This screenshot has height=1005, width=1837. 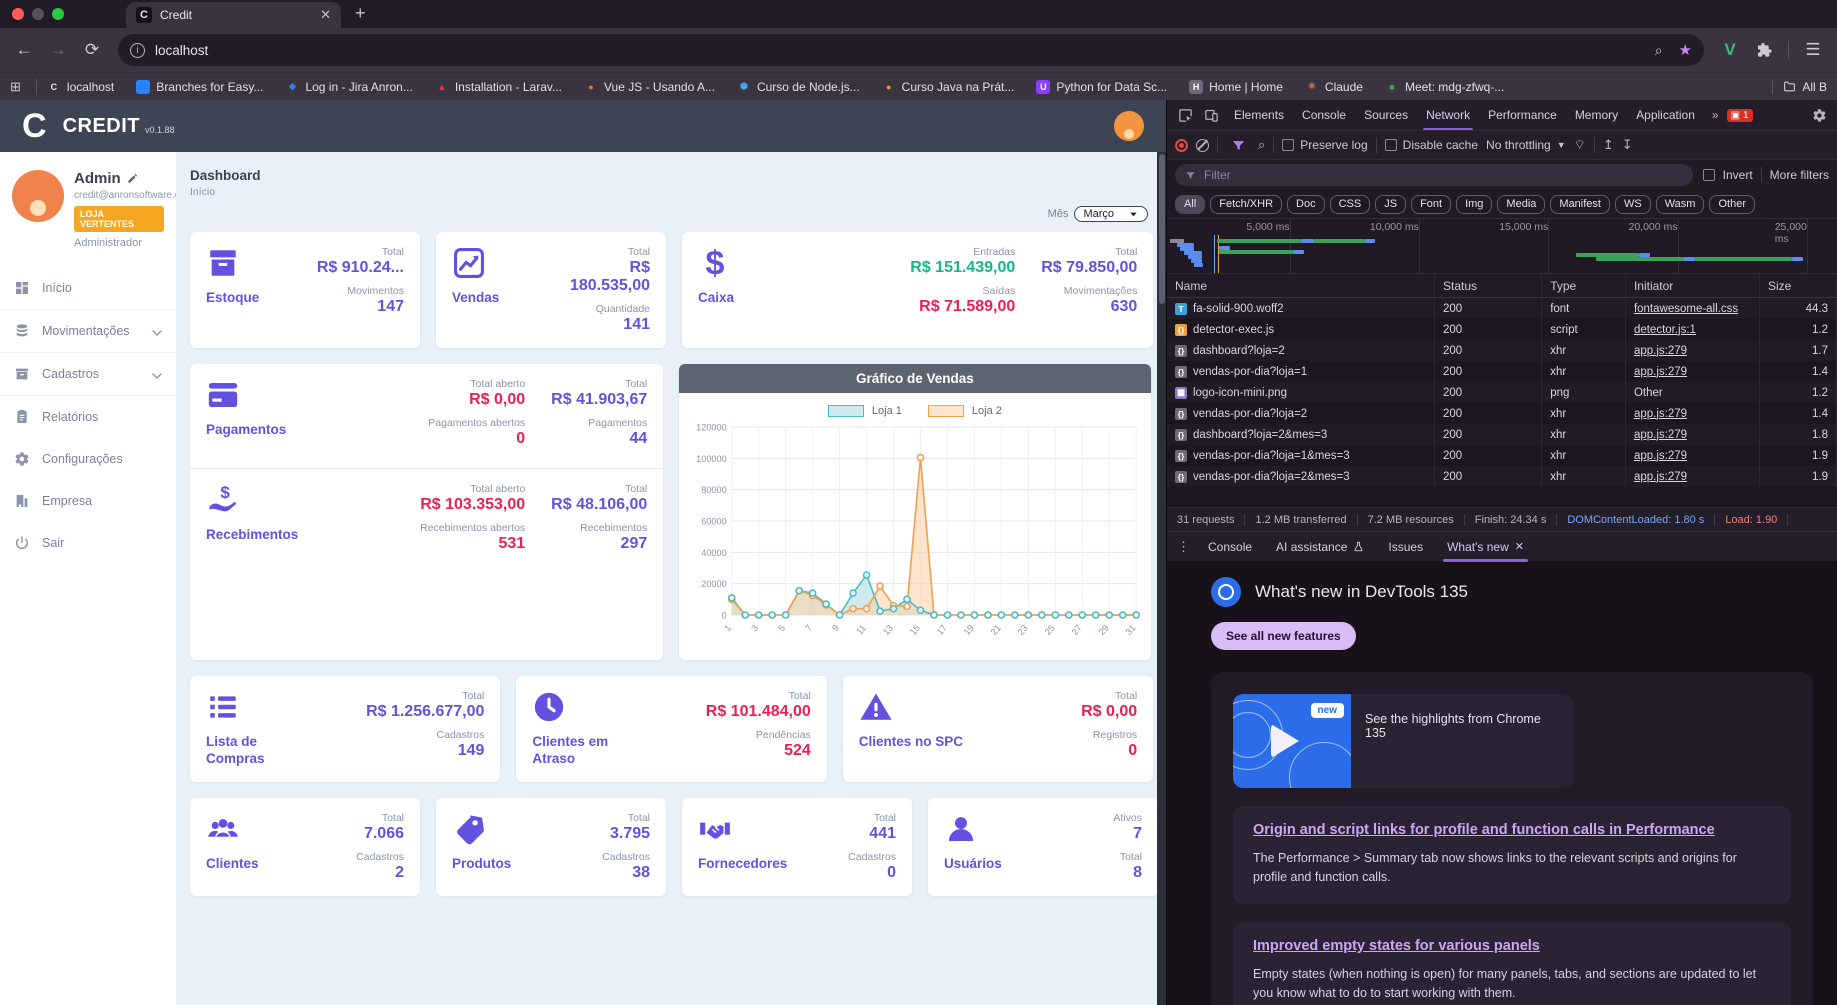 What do you see at coordinates (1202, 145) in the screenshot?
I see `clear-network-log-button` at bounding box center [1202, 145].